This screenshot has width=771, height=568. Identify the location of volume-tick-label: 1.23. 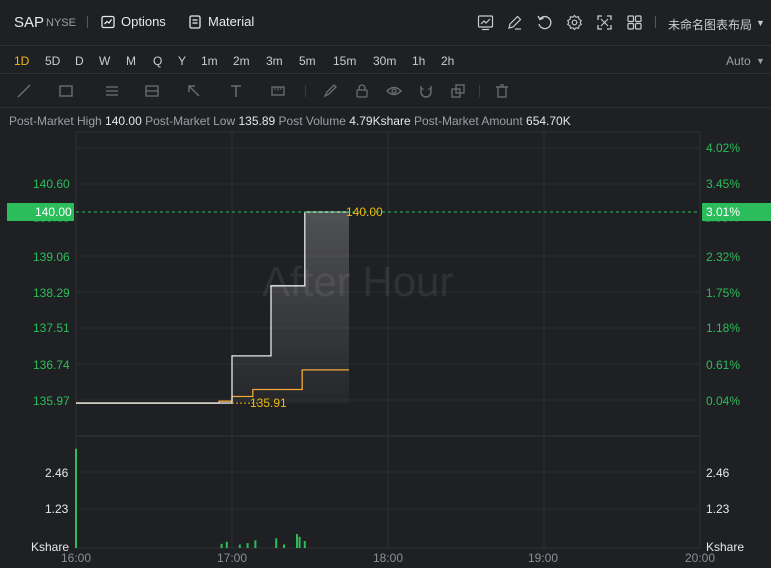
(57, 509).